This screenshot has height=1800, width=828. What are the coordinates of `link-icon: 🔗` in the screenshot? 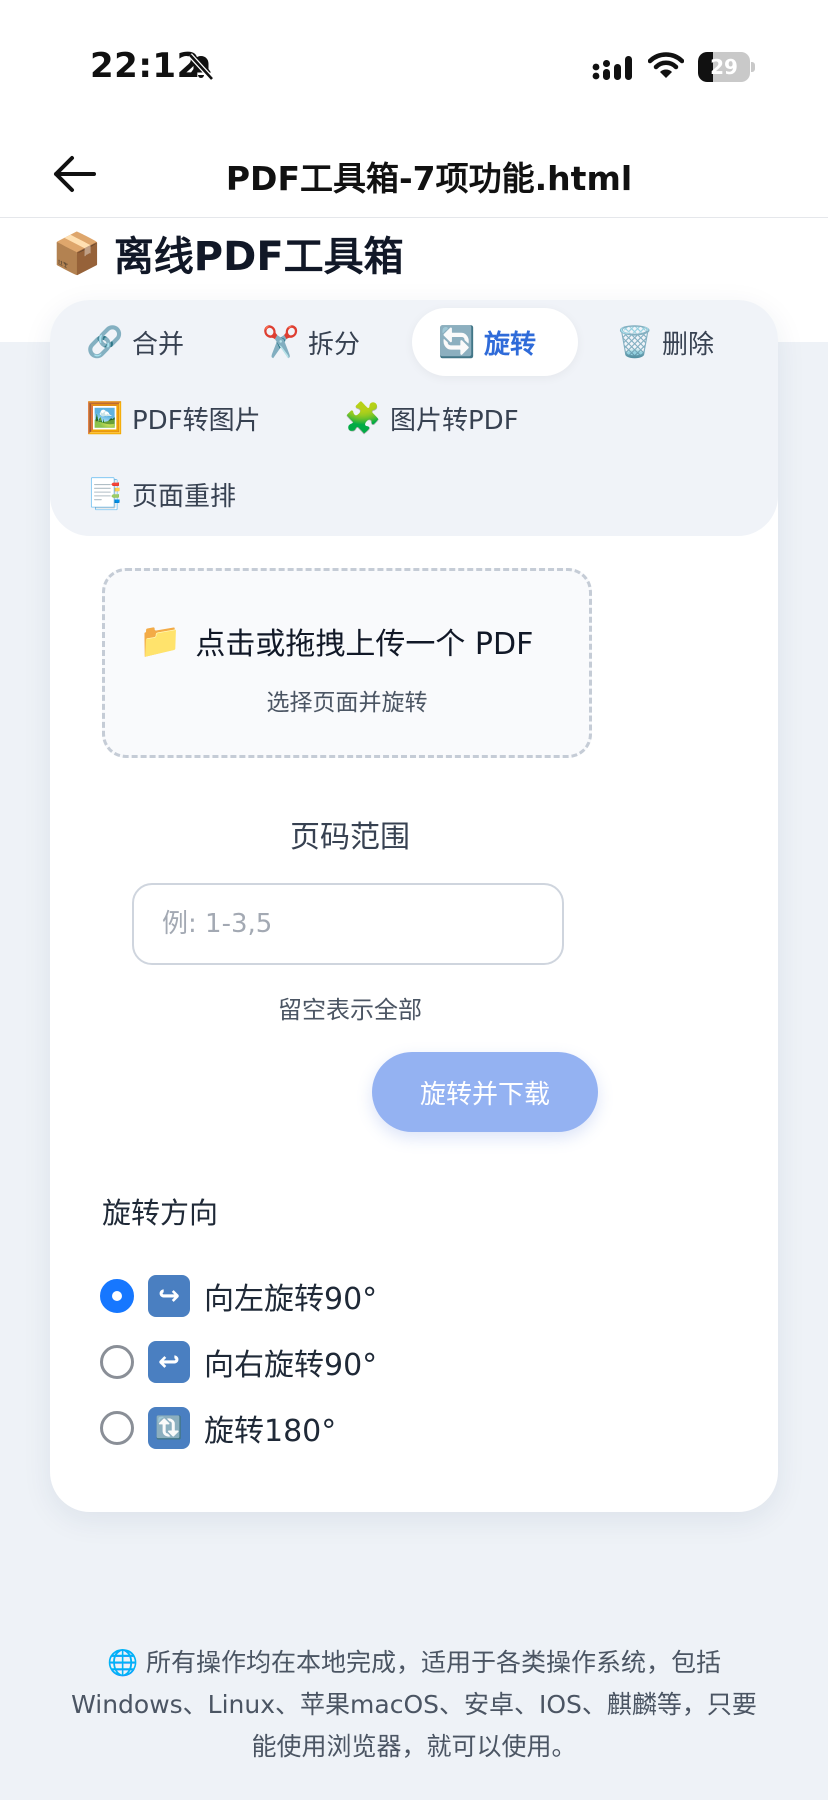 It's located at (105, 342).